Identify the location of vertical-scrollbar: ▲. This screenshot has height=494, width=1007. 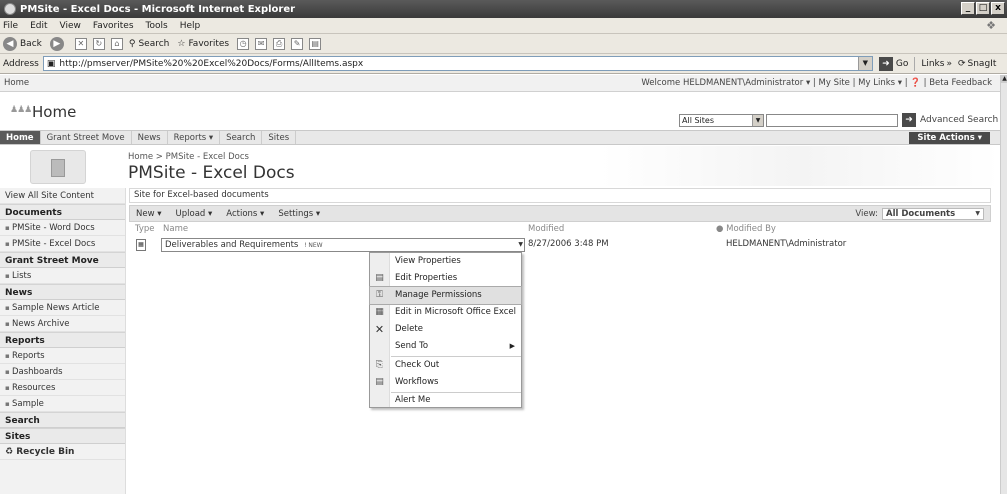
(1003, 284).